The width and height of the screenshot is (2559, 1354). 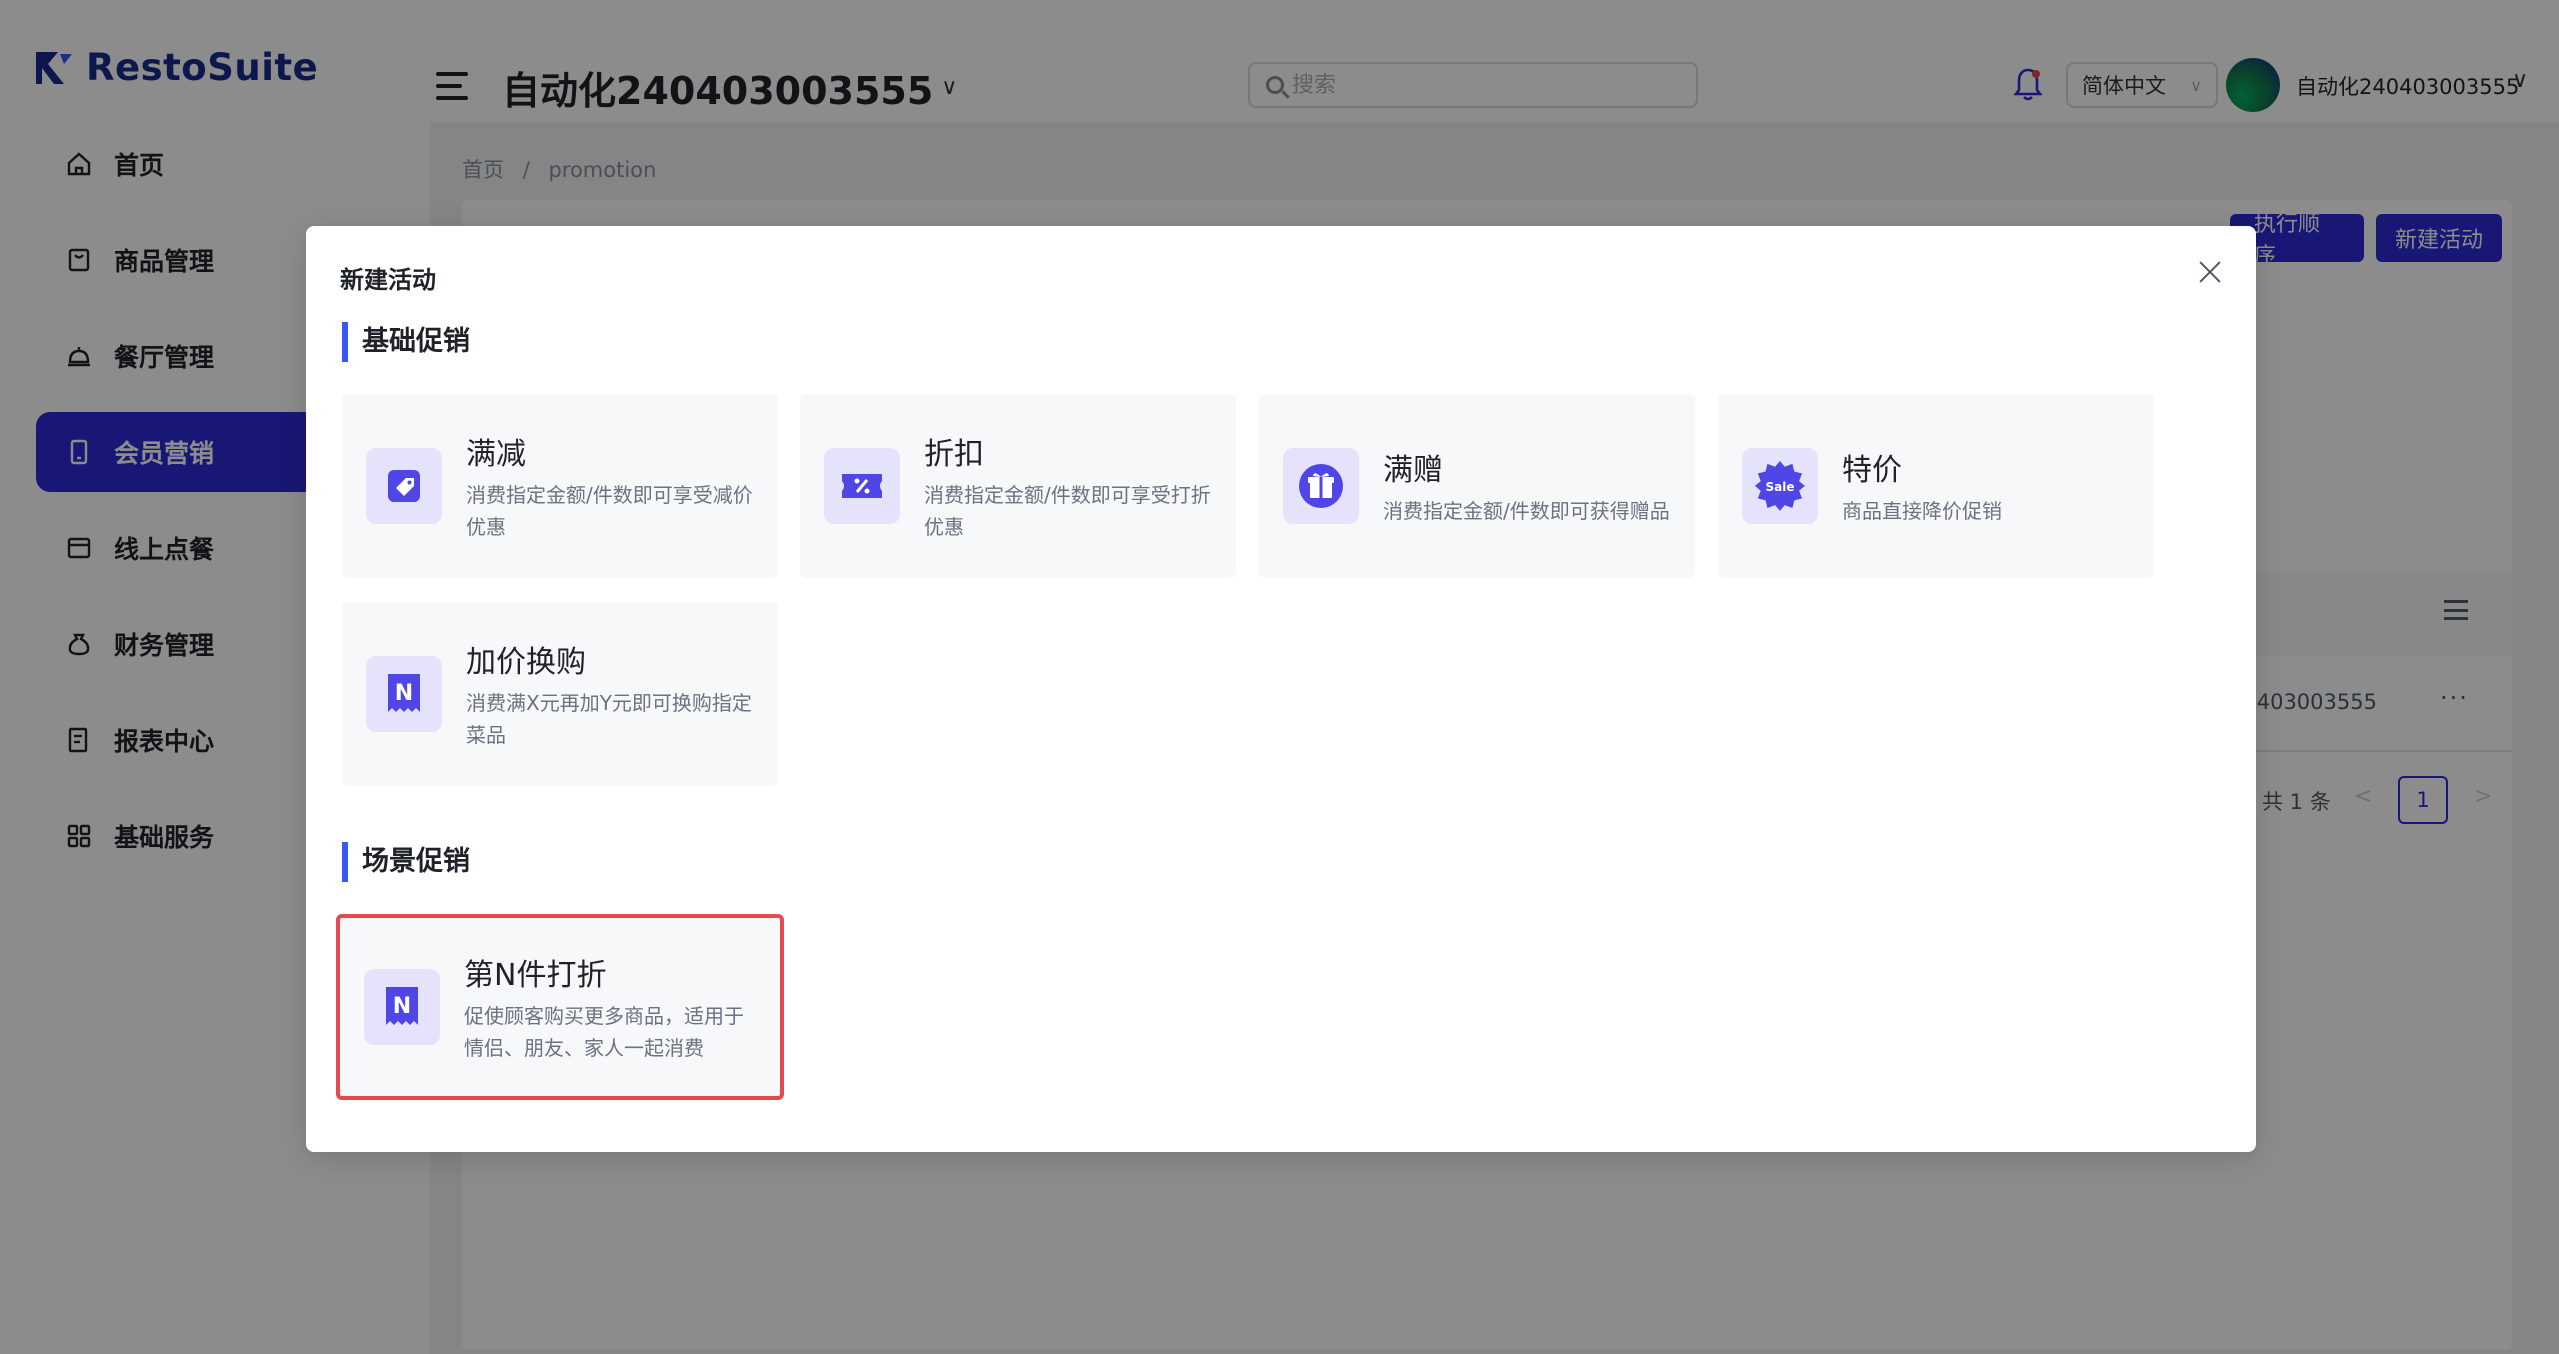 What do you see at coordinates (1477, 486) in the screenshot?
I see `promo-card-gift: 满赠 消费指定金额/件数即可获得赠品` at bounding box center [1477, 486].